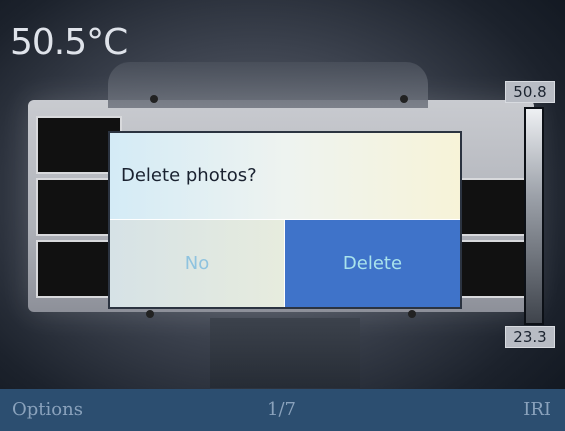 This screenshot has width=565, height=431. I want to click on no-button: No, so click(197, 263).